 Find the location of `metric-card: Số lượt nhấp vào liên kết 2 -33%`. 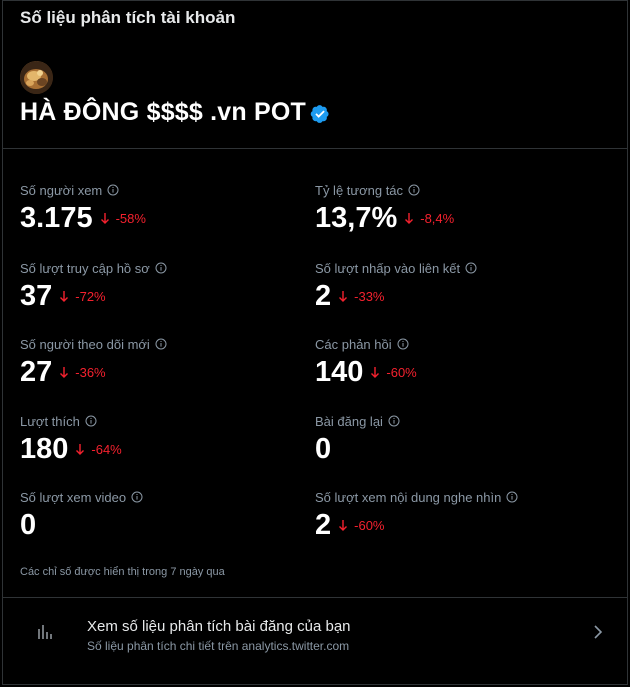

metric-card: Số lượt nhấp vào liên kết 2 -33% is located at coordinates (455, 286).